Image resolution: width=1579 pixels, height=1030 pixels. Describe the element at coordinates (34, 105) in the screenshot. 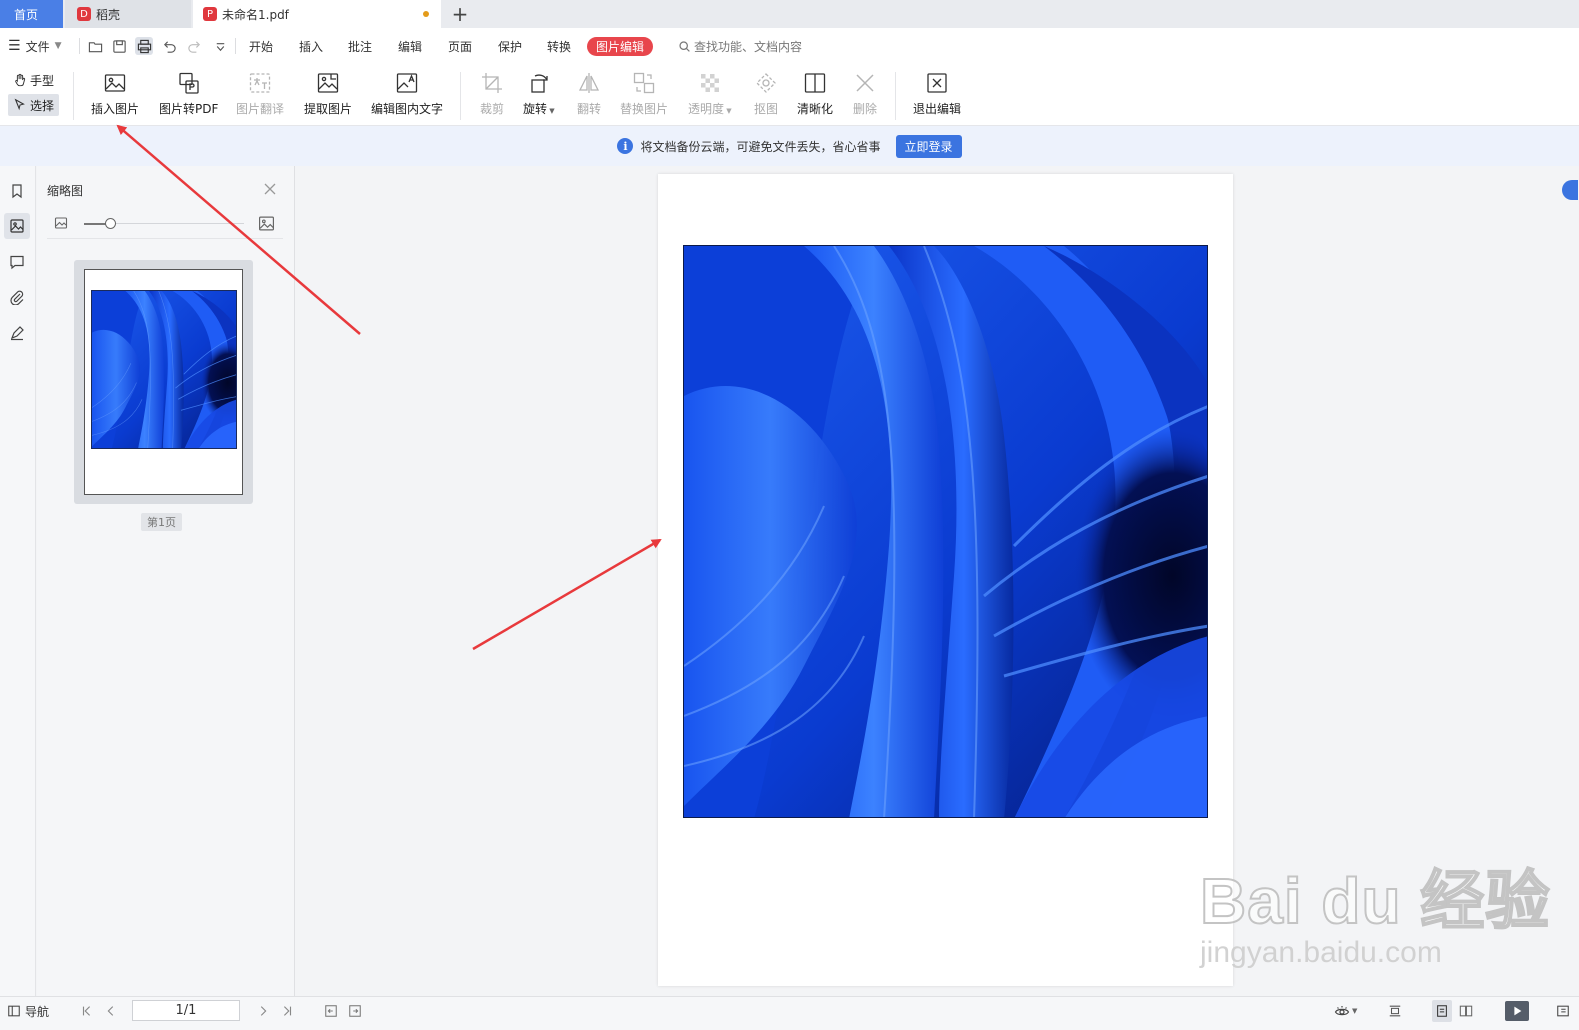

I see `select-mode-button: 选择` at that location.